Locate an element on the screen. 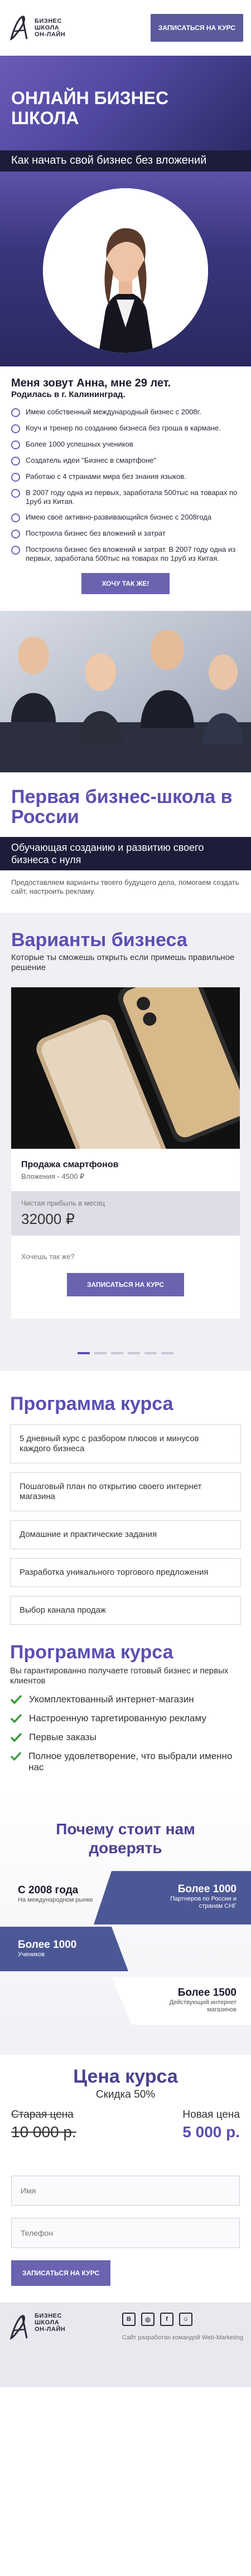  phone-field is located at coordinates (126, 2233).